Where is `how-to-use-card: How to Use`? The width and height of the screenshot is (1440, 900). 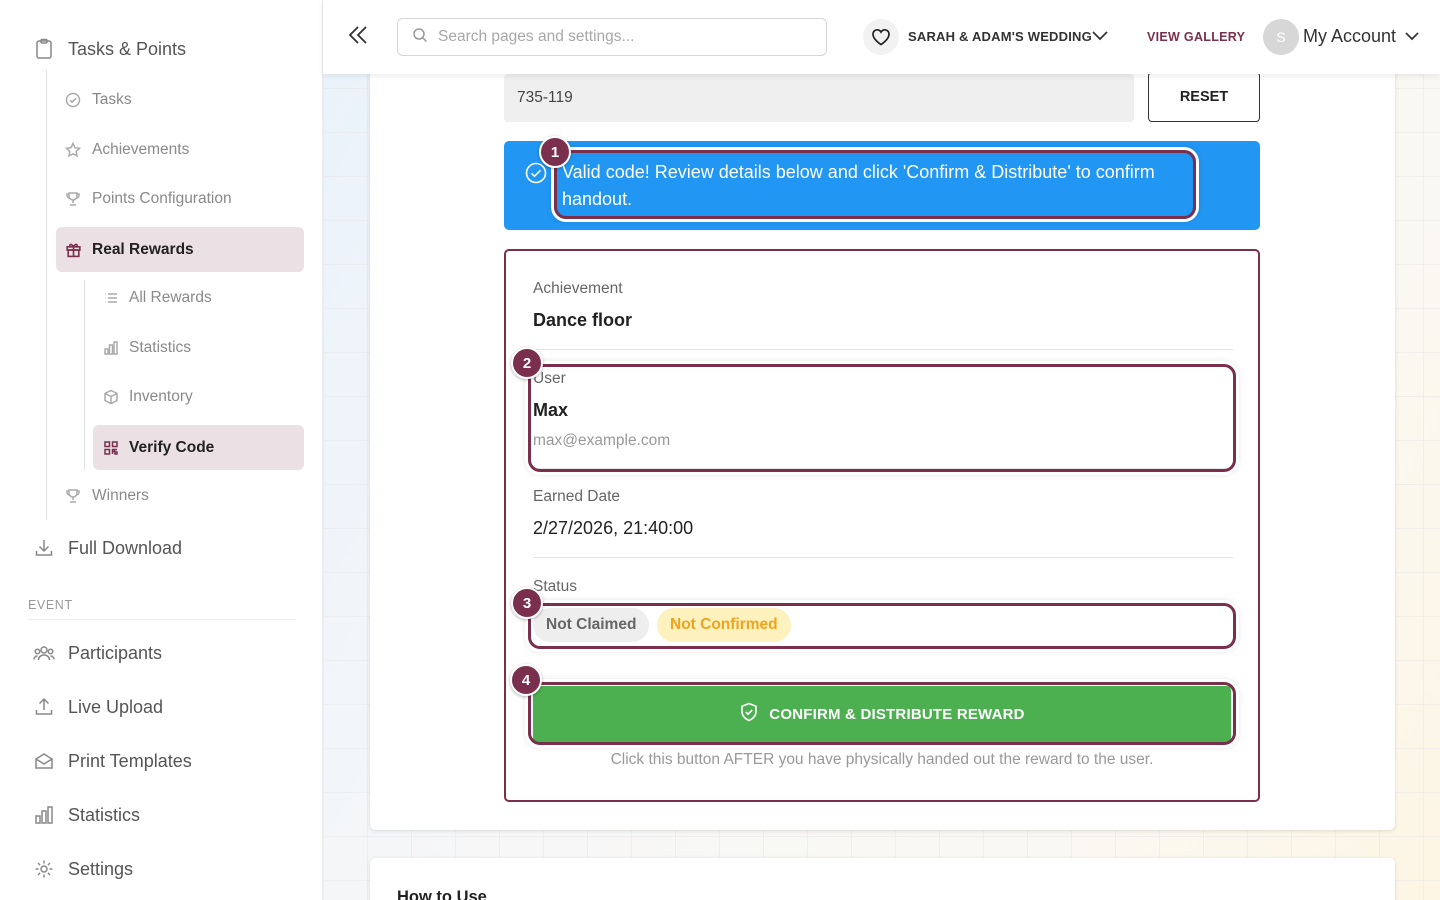
how-to-use-card: How to Use is located at coordinates (882, 879).